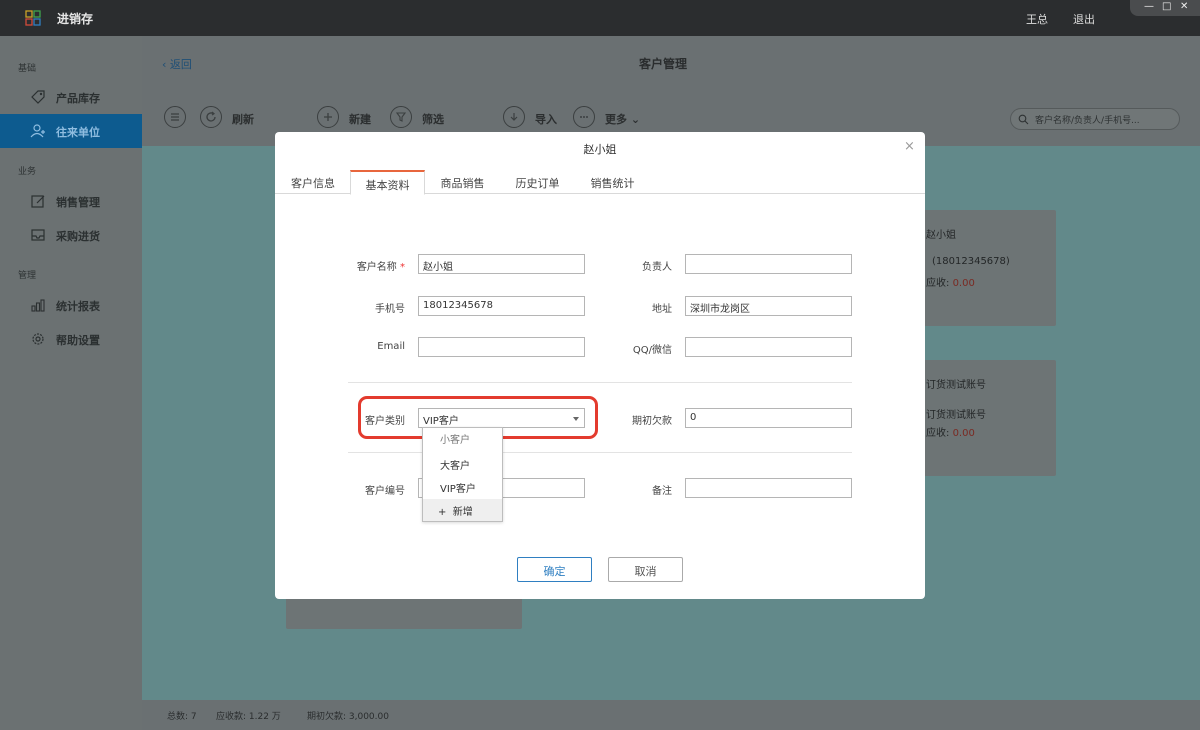 The width and height of the screenshot is (1200, 730). What do you see at coordinates (38, 97) in the screenshot?
I see `tag-icon` at bounding box center [38, 97].